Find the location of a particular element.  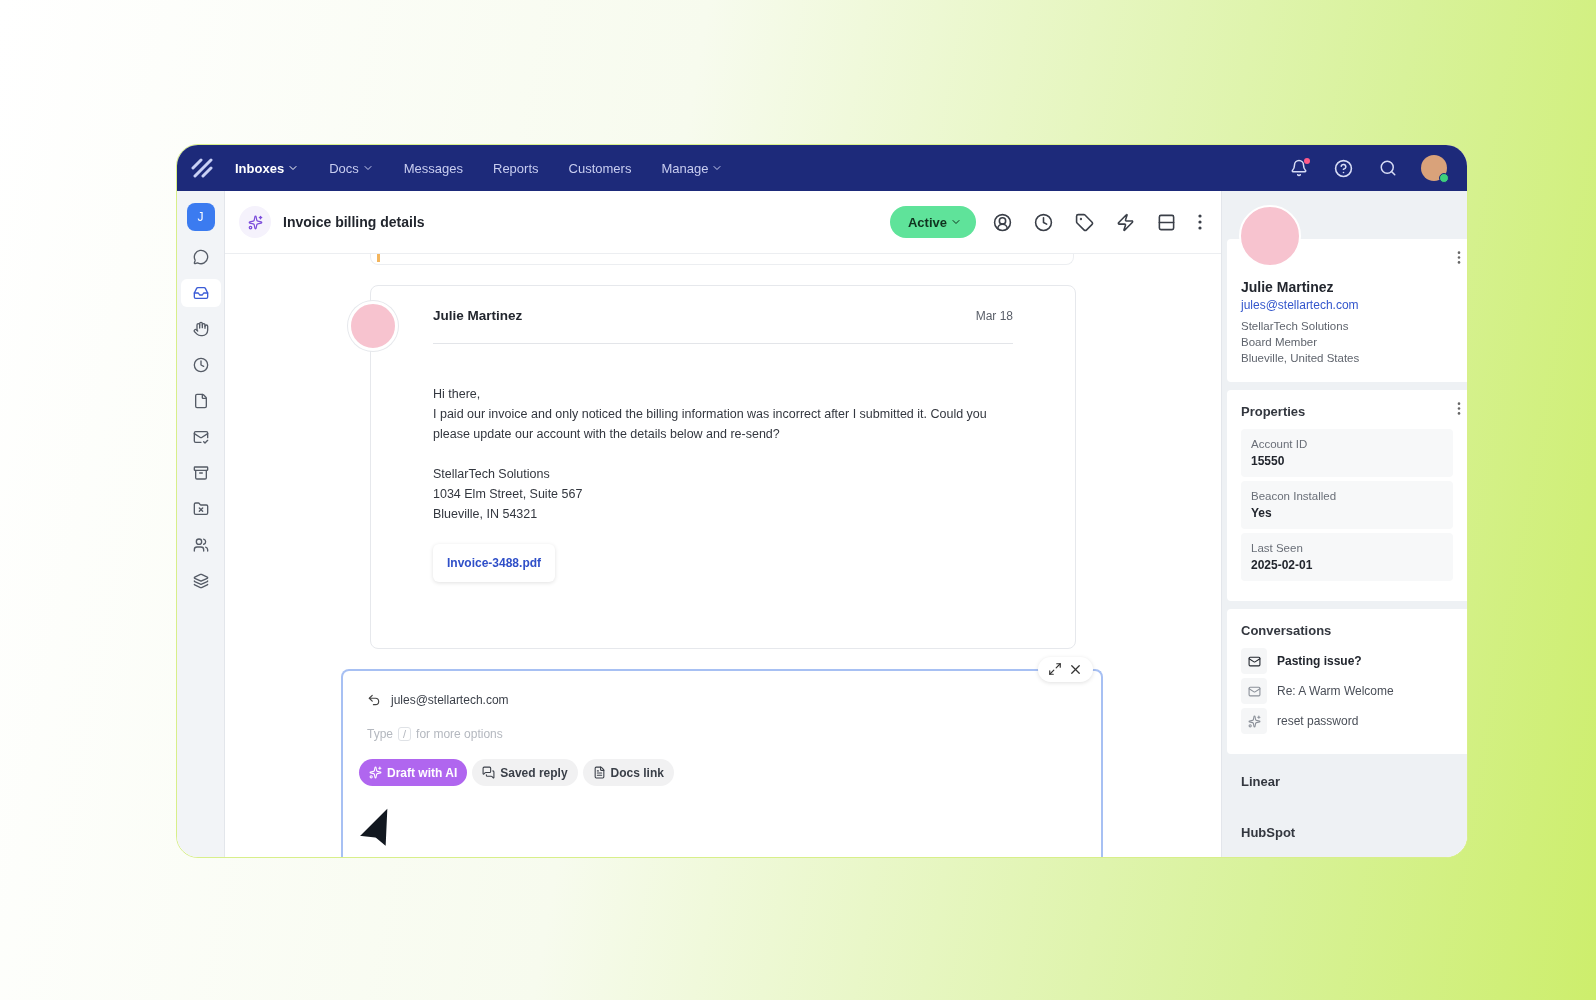

expand-button is located at coordinates (1055, 669).